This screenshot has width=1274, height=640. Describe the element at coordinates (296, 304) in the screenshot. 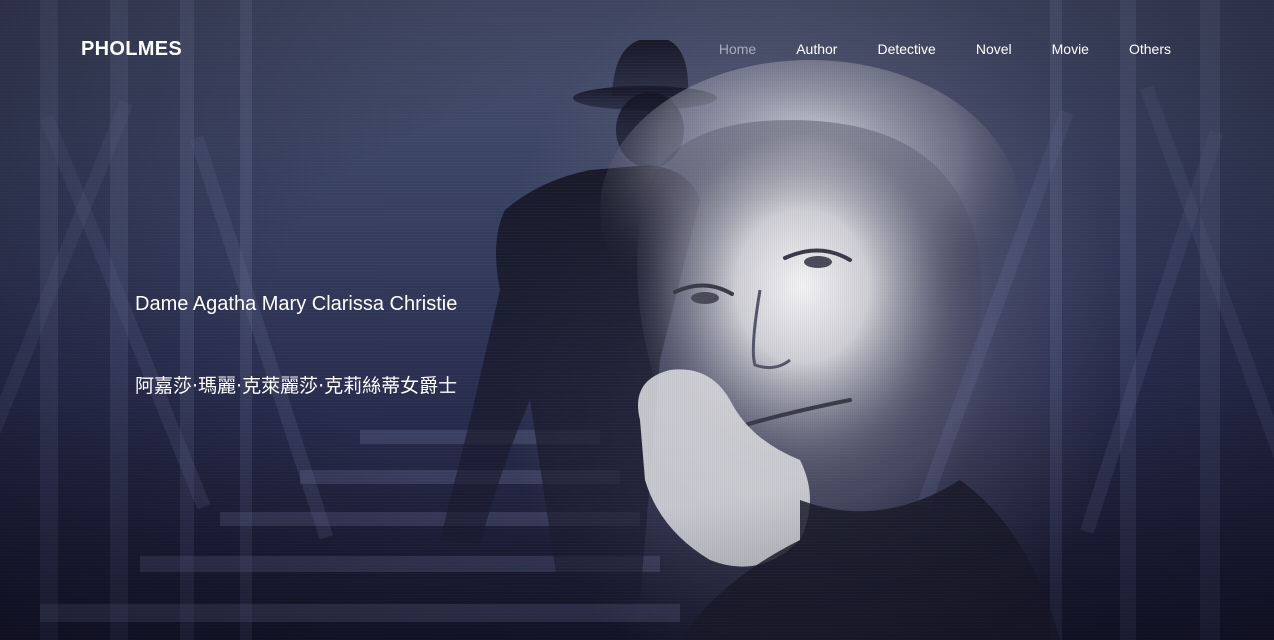

I see `author-name-english: Dame Agatha Mary Clarissa Christie` at that location.